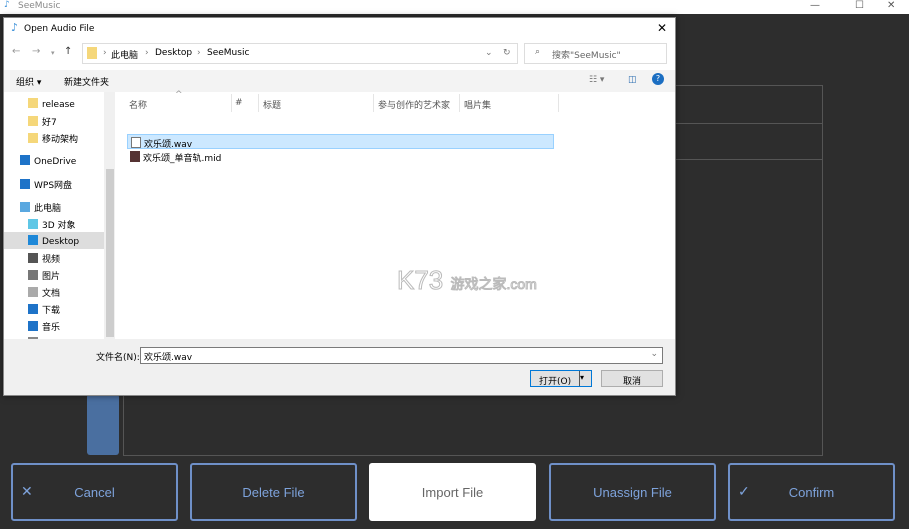 The width and height of the screenshot is (909, 529). I want to click on help-icon: ?, so click(658, 79).